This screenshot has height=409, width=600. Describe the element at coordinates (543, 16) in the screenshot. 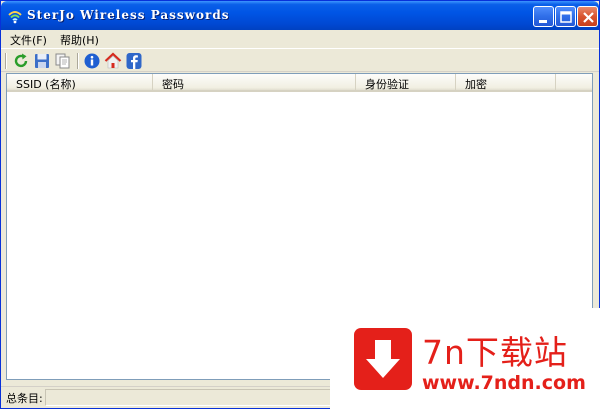

I see `minimize-button` at that location.